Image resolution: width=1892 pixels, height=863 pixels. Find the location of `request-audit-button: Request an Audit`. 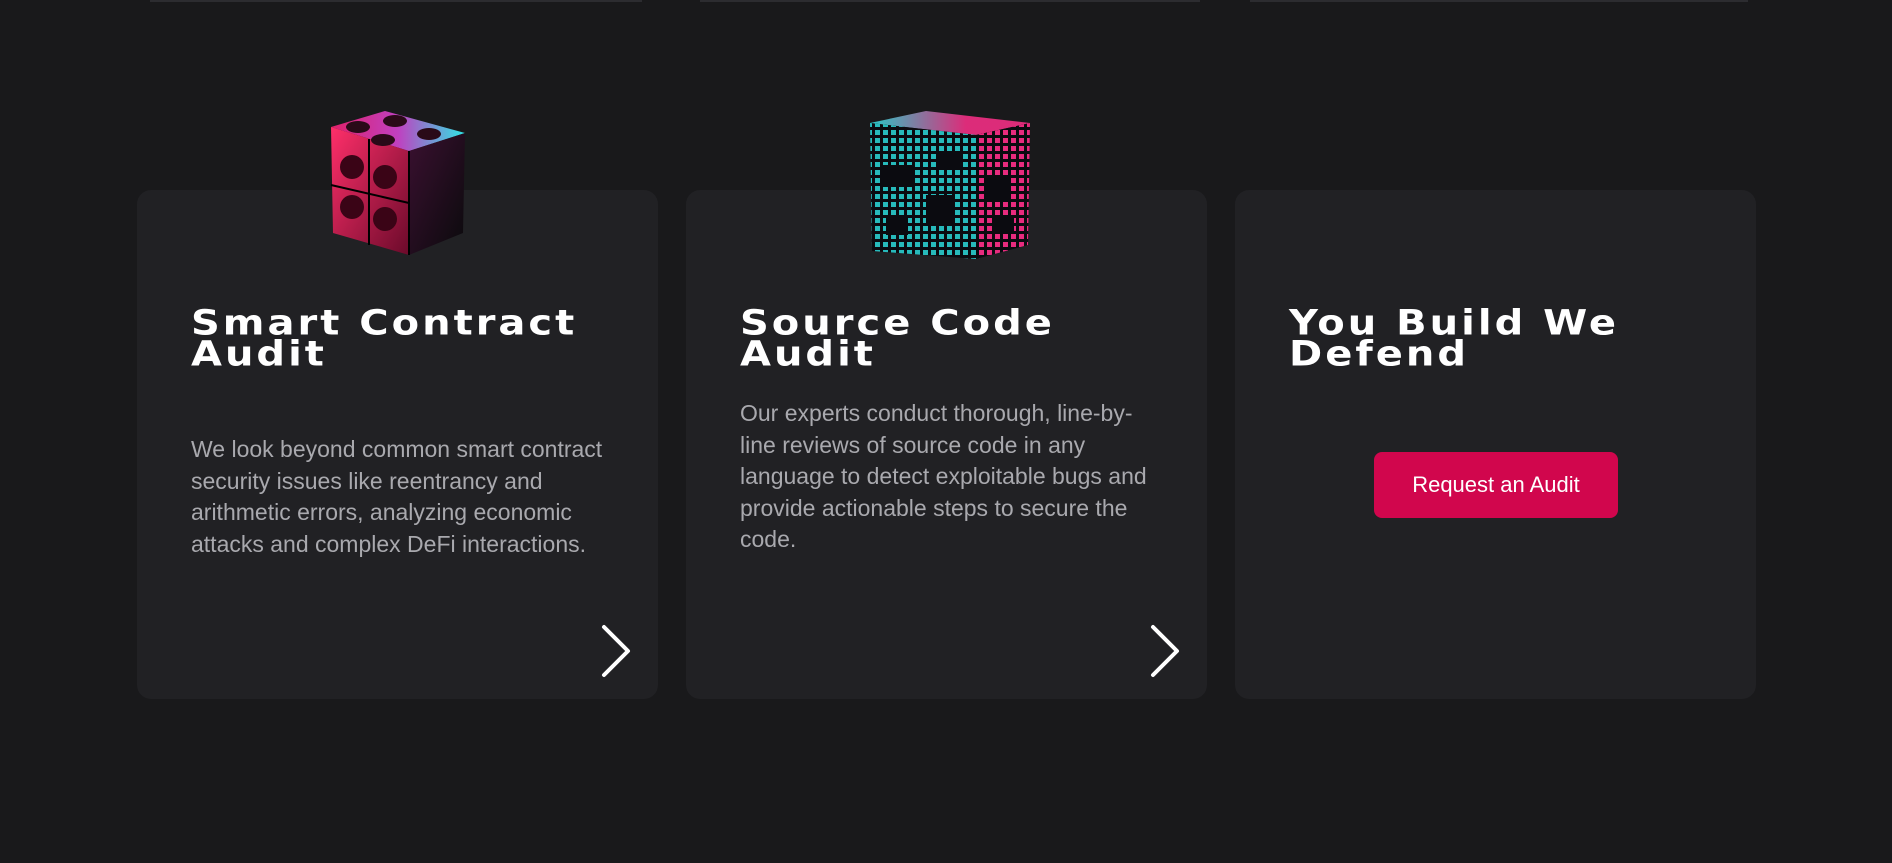

request-audit-button: Request an Audit is located at coordinates (1496, 485).